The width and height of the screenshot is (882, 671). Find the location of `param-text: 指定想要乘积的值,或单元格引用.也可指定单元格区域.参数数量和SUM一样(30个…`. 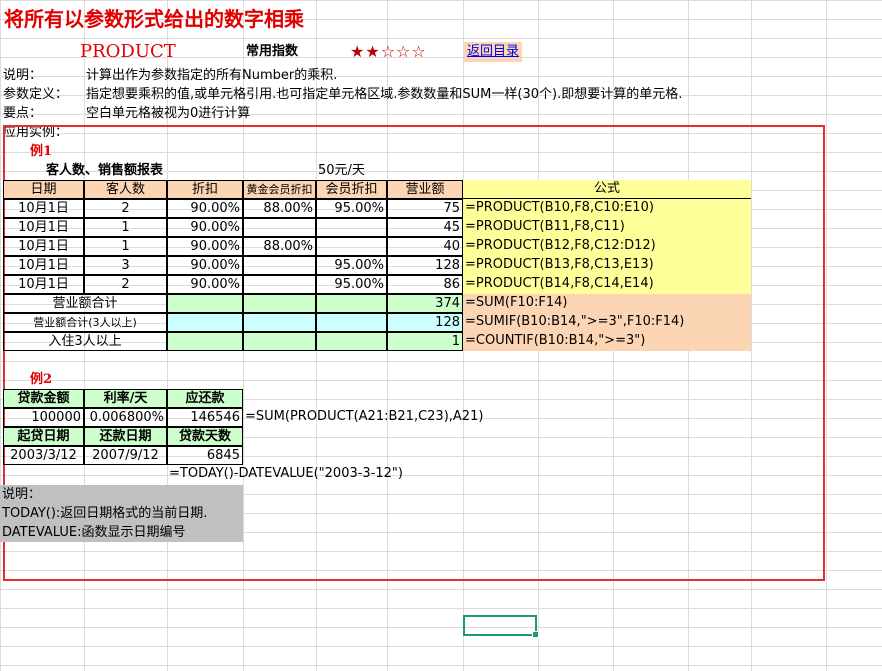

param-text: 指定想要乘积的值,或单元格引用.也可指定单元格区域.参数数量和SUM一样(30个… is located at coordinates (384, 94).